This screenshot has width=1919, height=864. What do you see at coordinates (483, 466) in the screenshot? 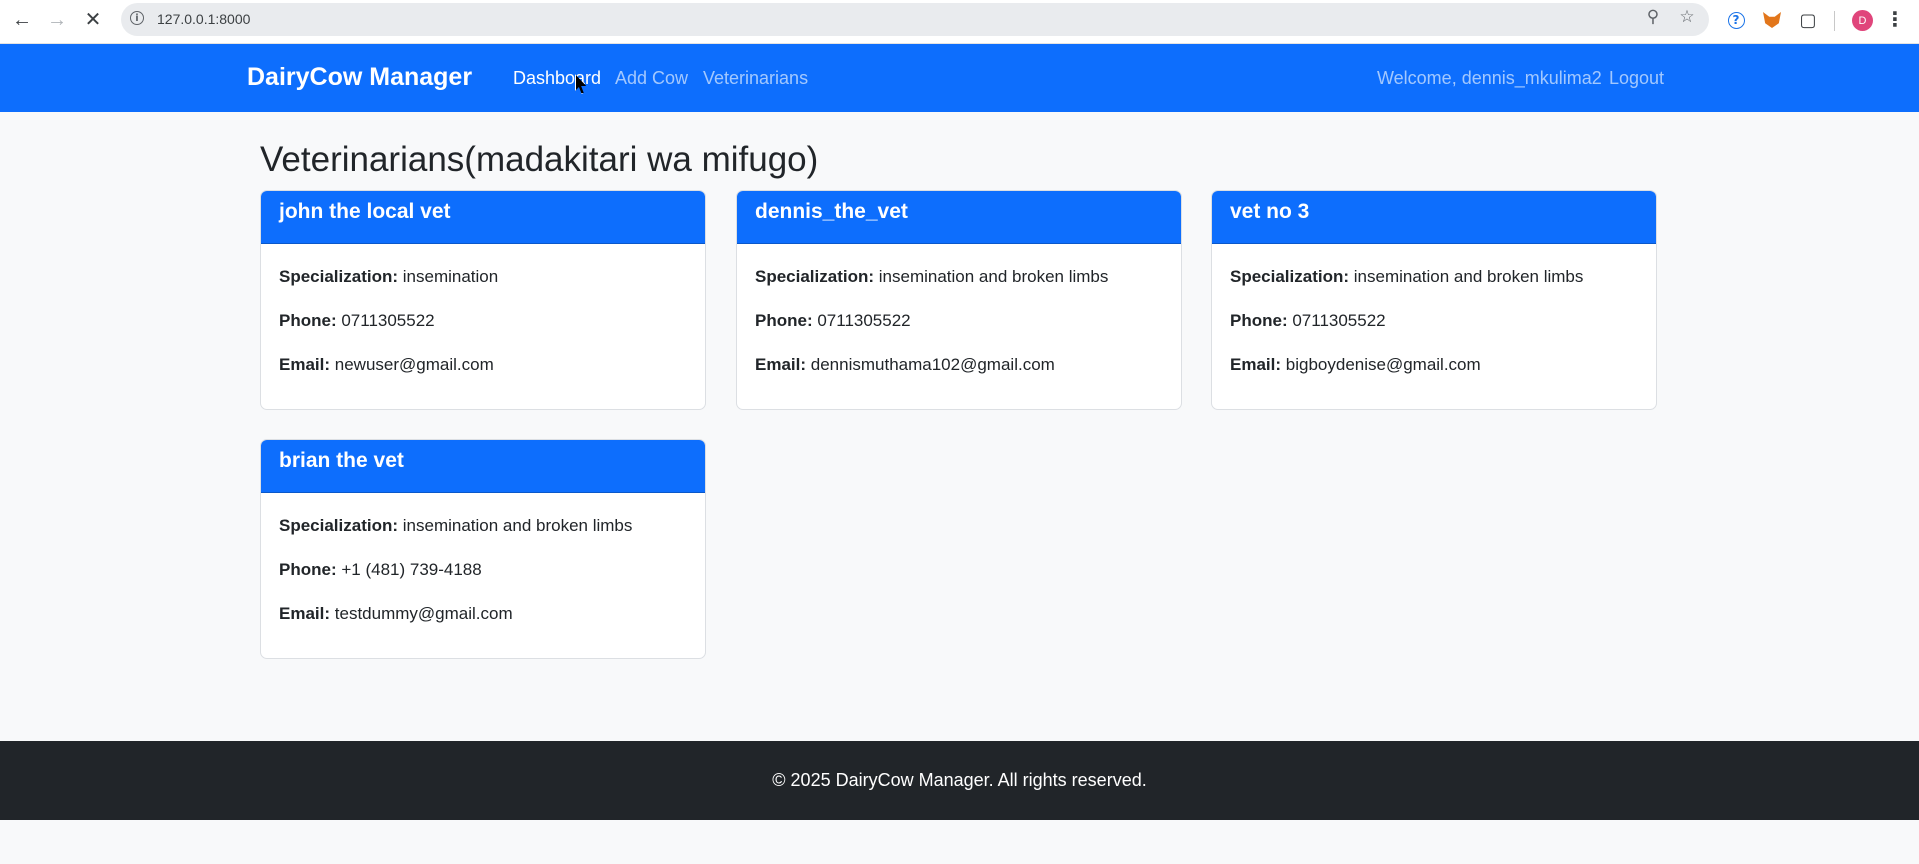
I see `vet-name: brian the vet` at bounding box center [483, 466].